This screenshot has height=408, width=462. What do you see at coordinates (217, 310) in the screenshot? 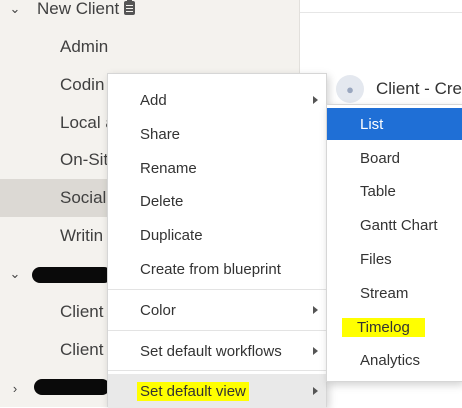
I see `menu-item-color: Color` at bounding box center [217, 310].